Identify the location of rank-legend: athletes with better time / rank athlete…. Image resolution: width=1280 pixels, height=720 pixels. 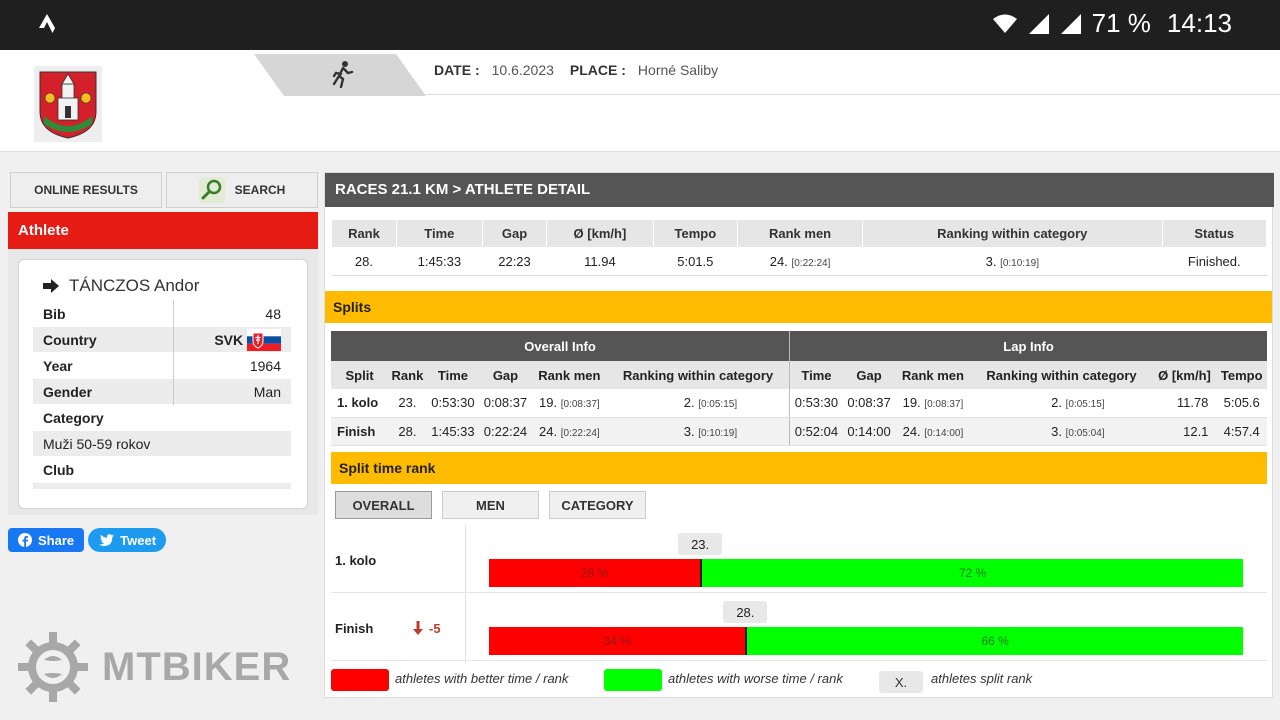
(799, 680).